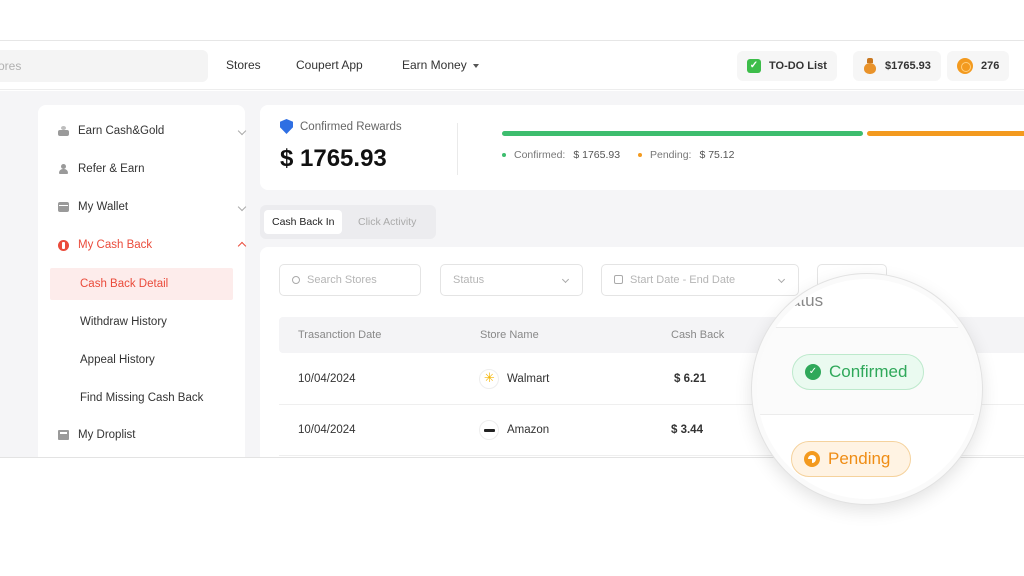 The width and height of the screenshot is (1024, 576). What do you see at coordinates (141, 398) in the screenshot?
I see `sidebar-subitem-find-missing-cash-back: Find Missing Cash Back` at bounding box center [141, 398].